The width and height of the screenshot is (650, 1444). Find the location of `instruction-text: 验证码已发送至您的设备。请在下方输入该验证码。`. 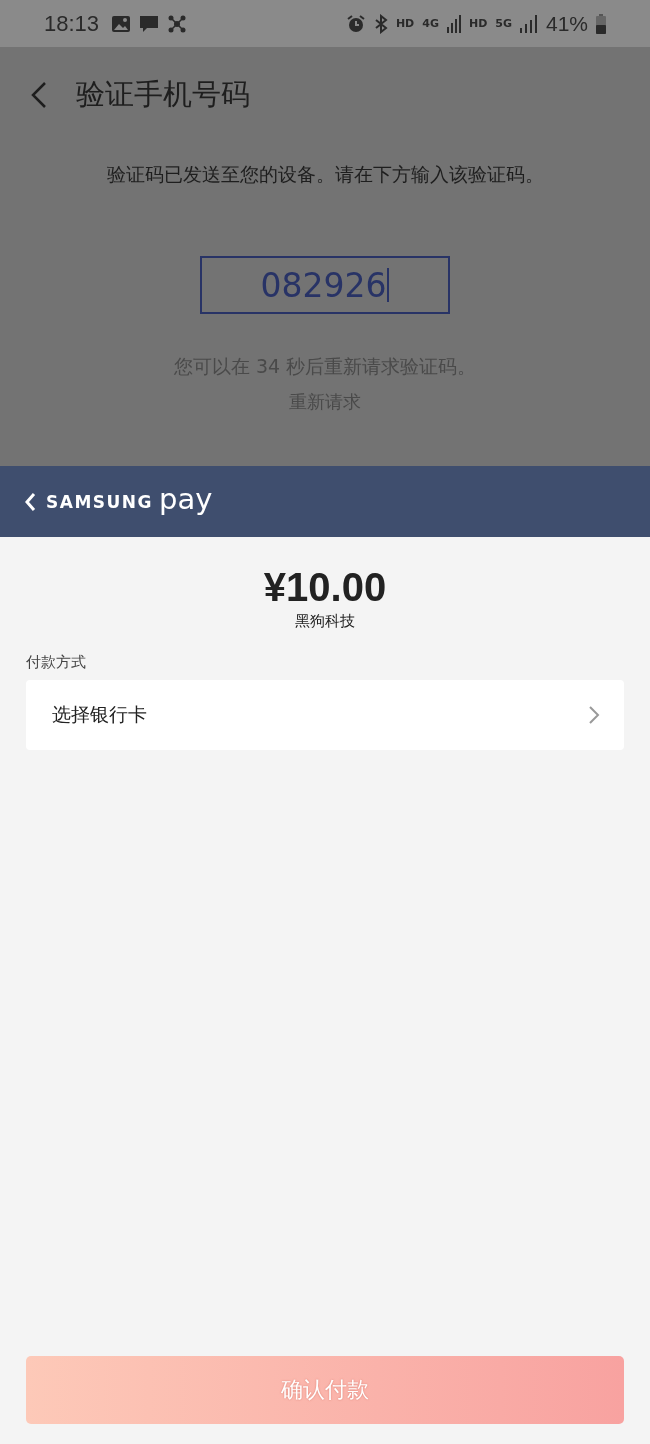

instruction-text: 验证码已发送至您的设备。请在下方输入该验证码。 is located at coordinates (325, 174).